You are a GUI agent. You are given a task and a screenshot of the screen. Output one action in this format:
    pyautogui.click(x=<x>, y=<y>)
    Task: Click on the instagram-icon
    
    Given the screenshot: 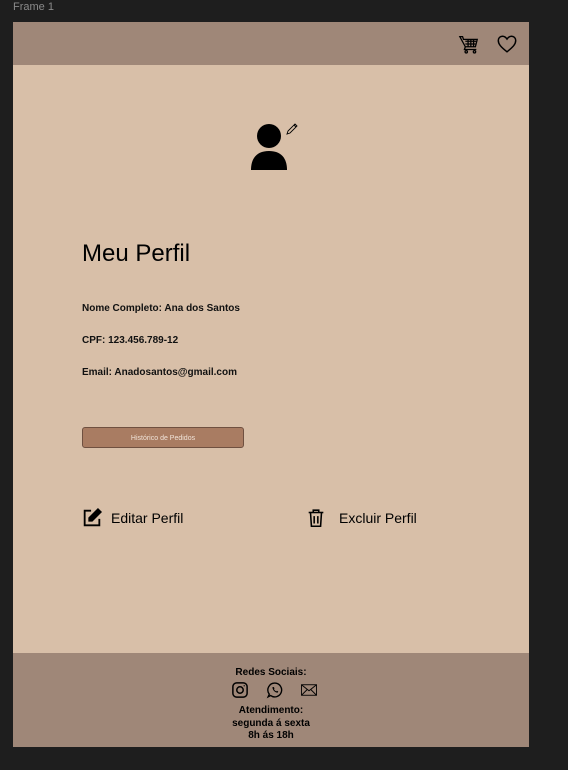 What is the action you would take?
    pyautogui.click(x=240, y=690)
    